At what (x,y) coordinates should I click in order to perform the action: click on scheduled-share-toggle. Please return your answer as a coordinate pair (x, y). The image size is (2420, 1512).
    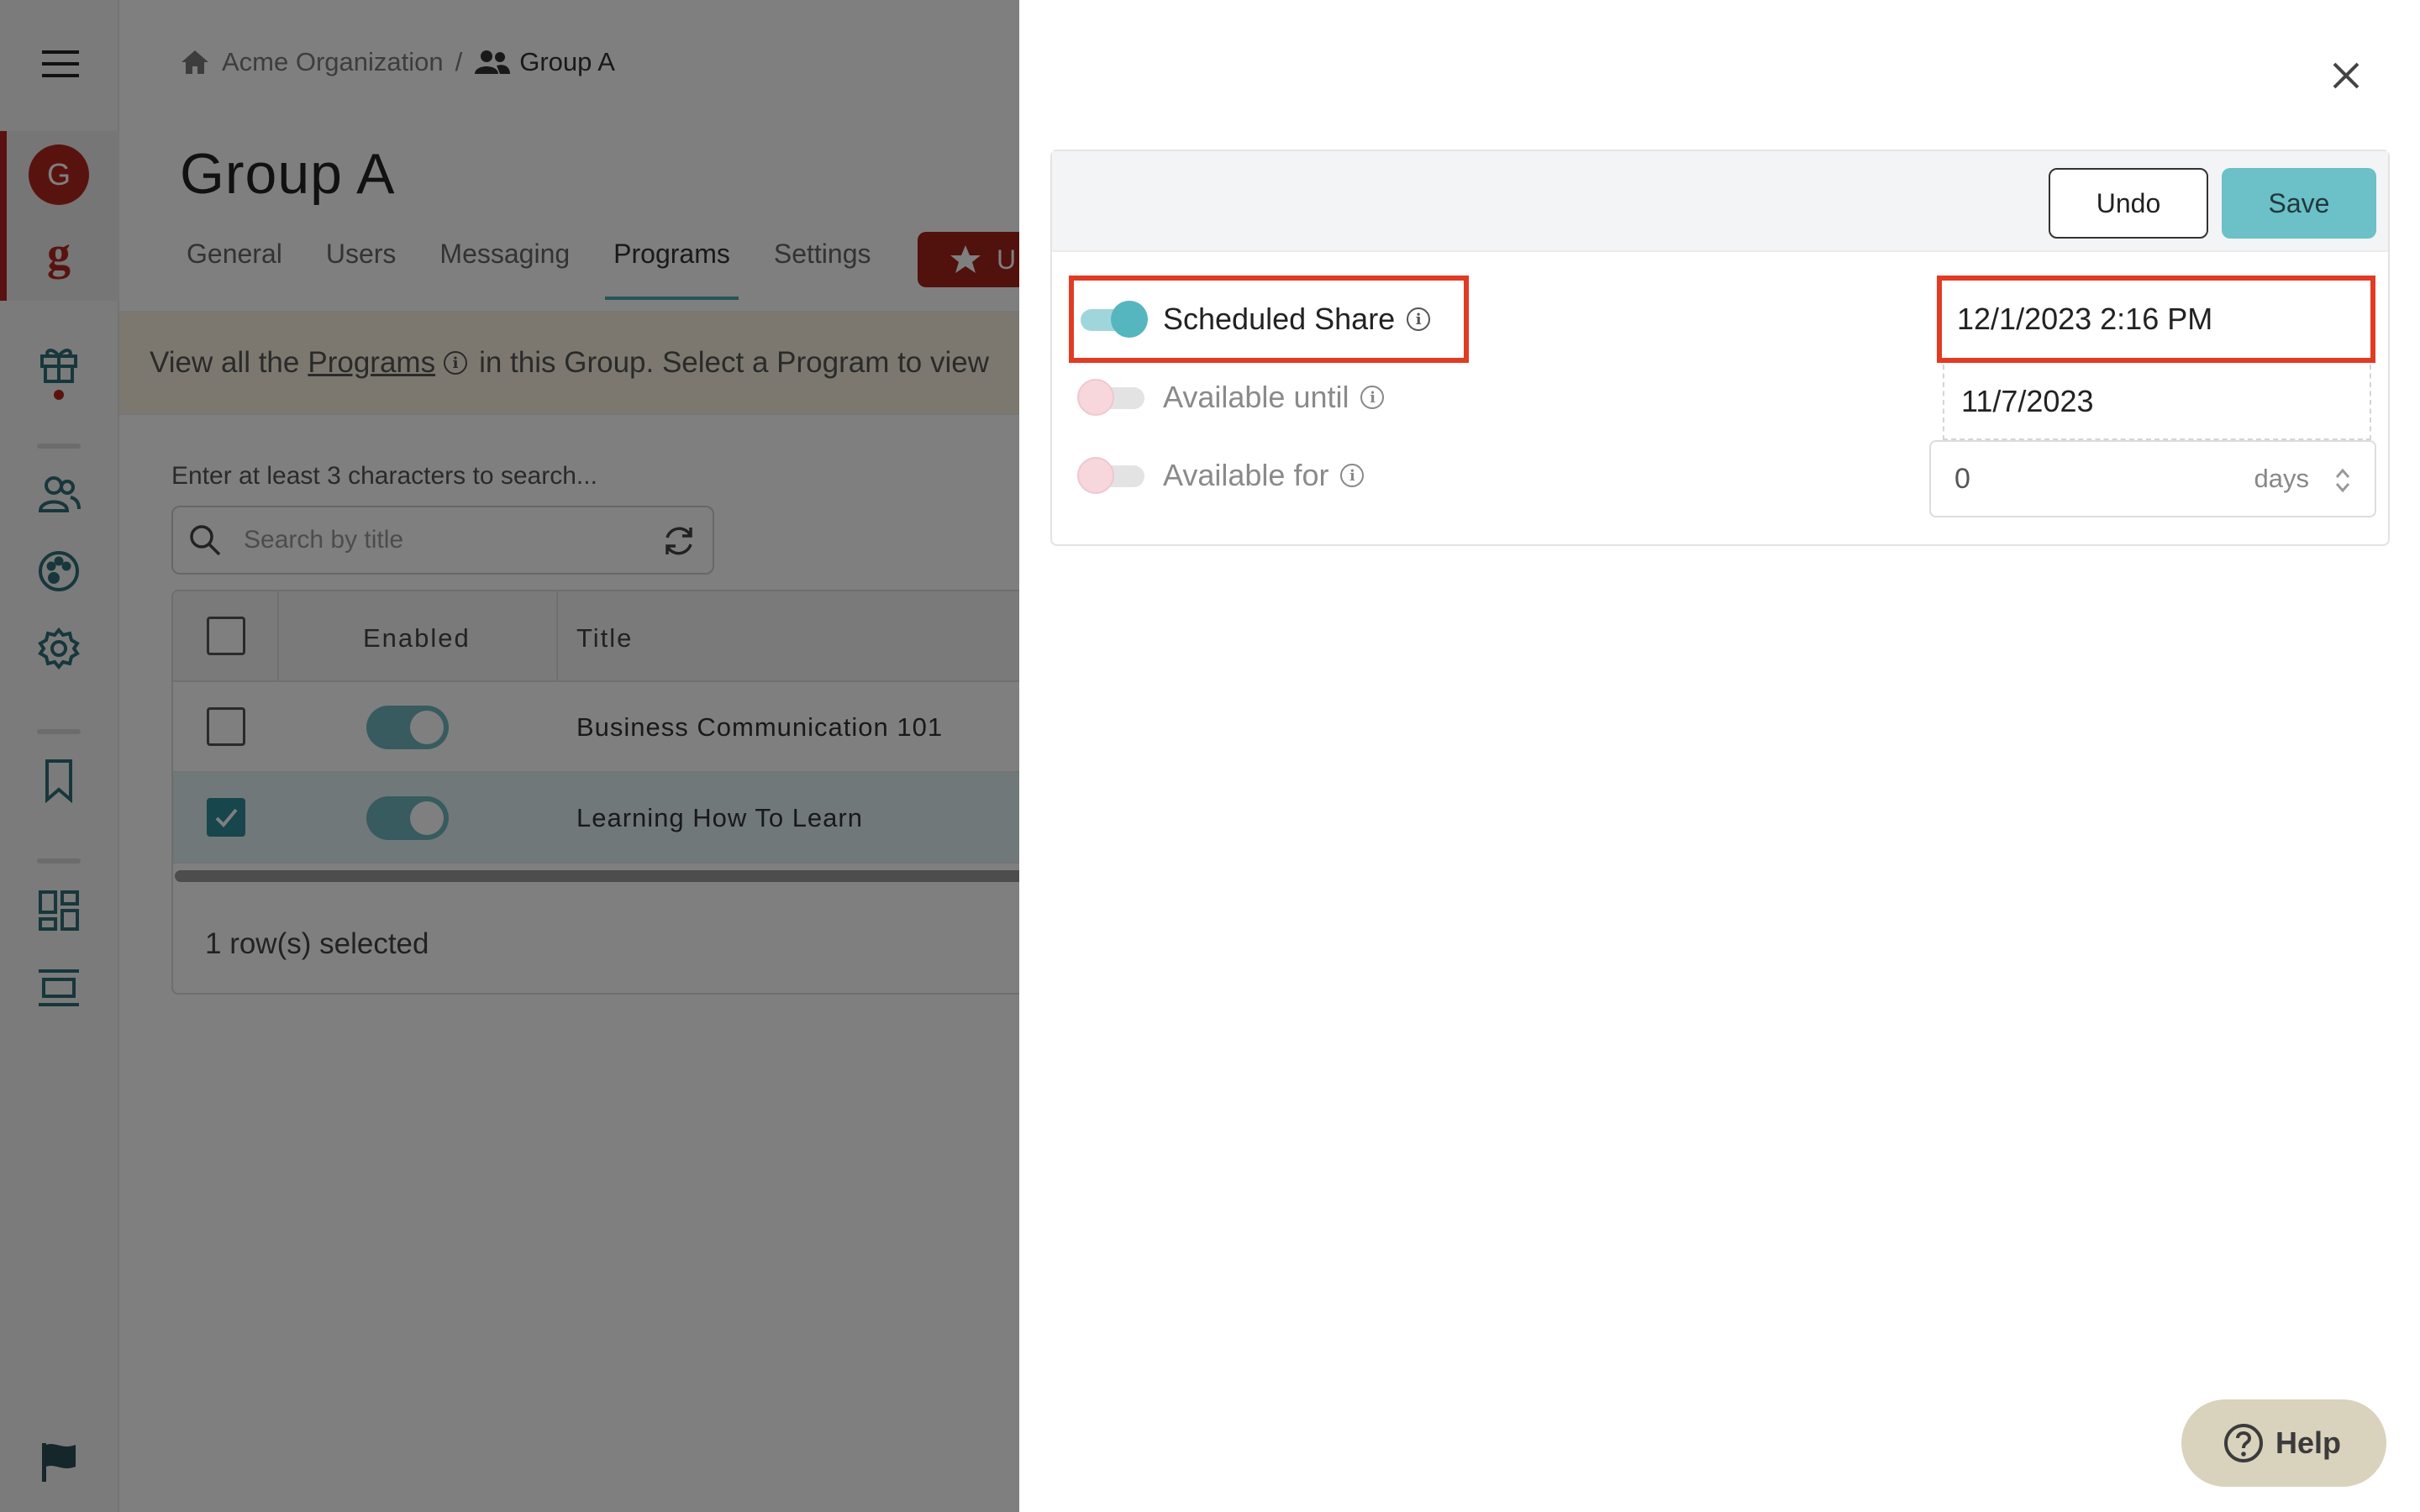
    Looking at the image, I should click on (1112, 319).